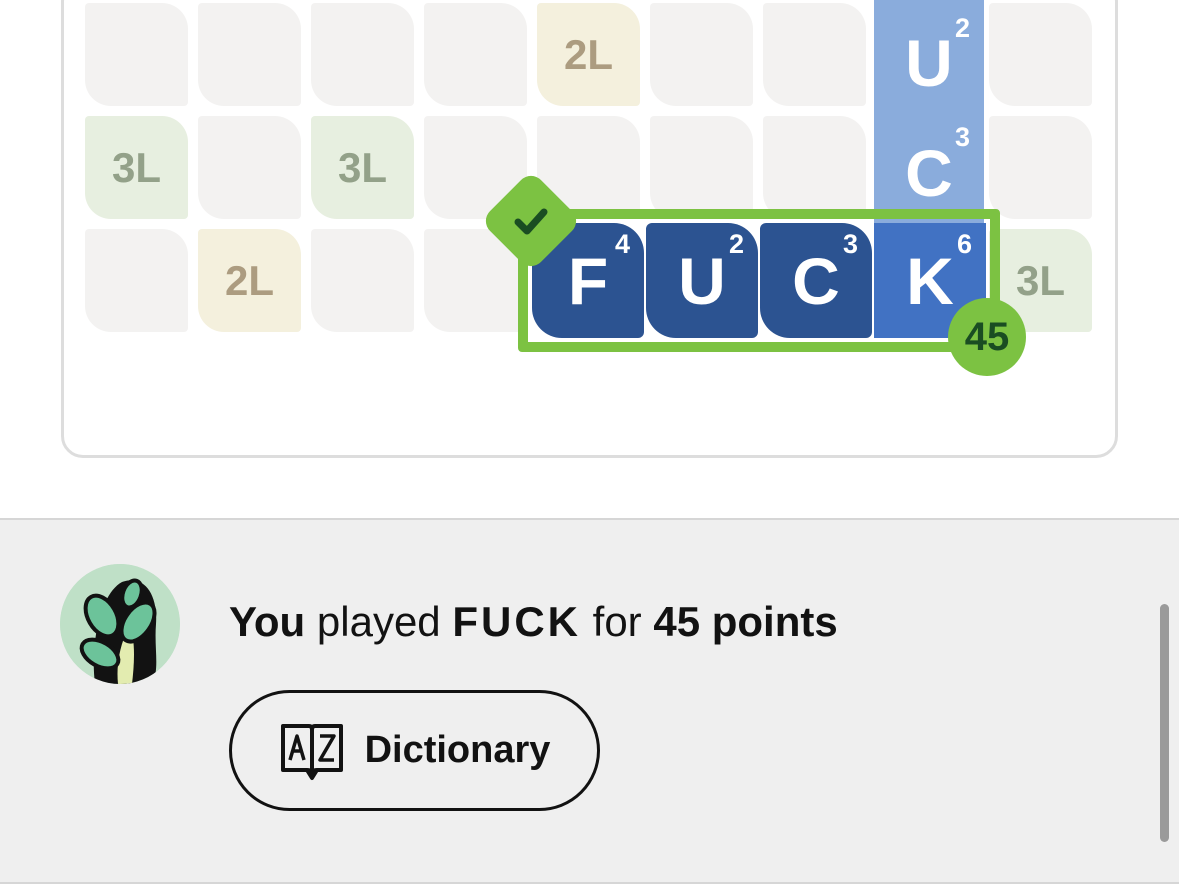  Describe the element at coordinates (588, 280) in the screenshot. I see `tile-letter: F` at that location.